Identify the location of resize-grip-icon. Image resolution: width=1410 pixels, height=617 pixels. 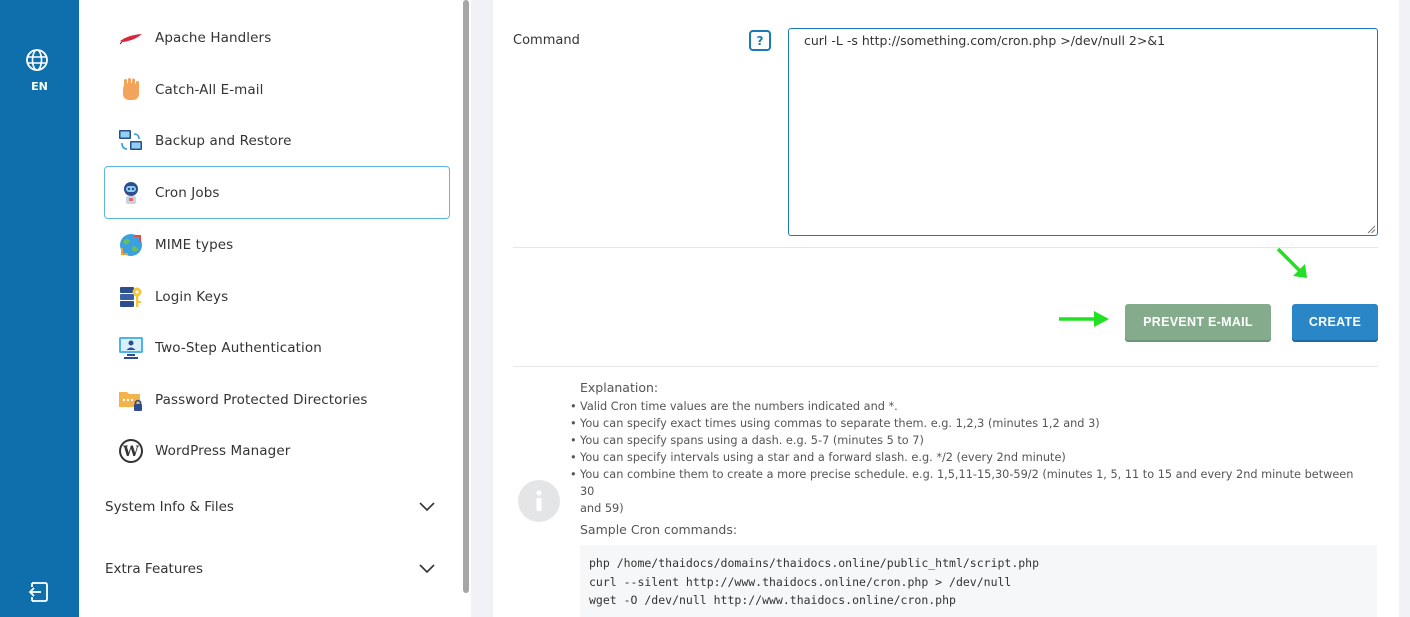
(1371, 229).